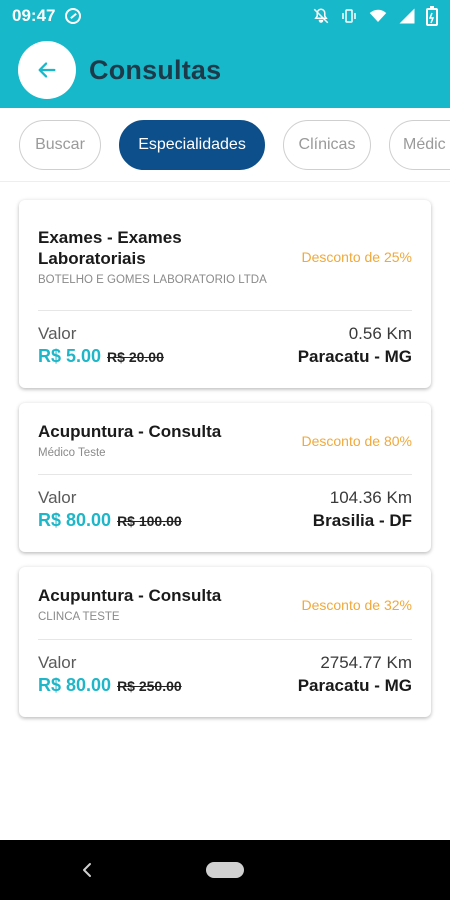  What do you see at coordinates (356, 257) in the screenshot?
I see `discount-label: Desconto de 25%` at bounding box center [356, 257].